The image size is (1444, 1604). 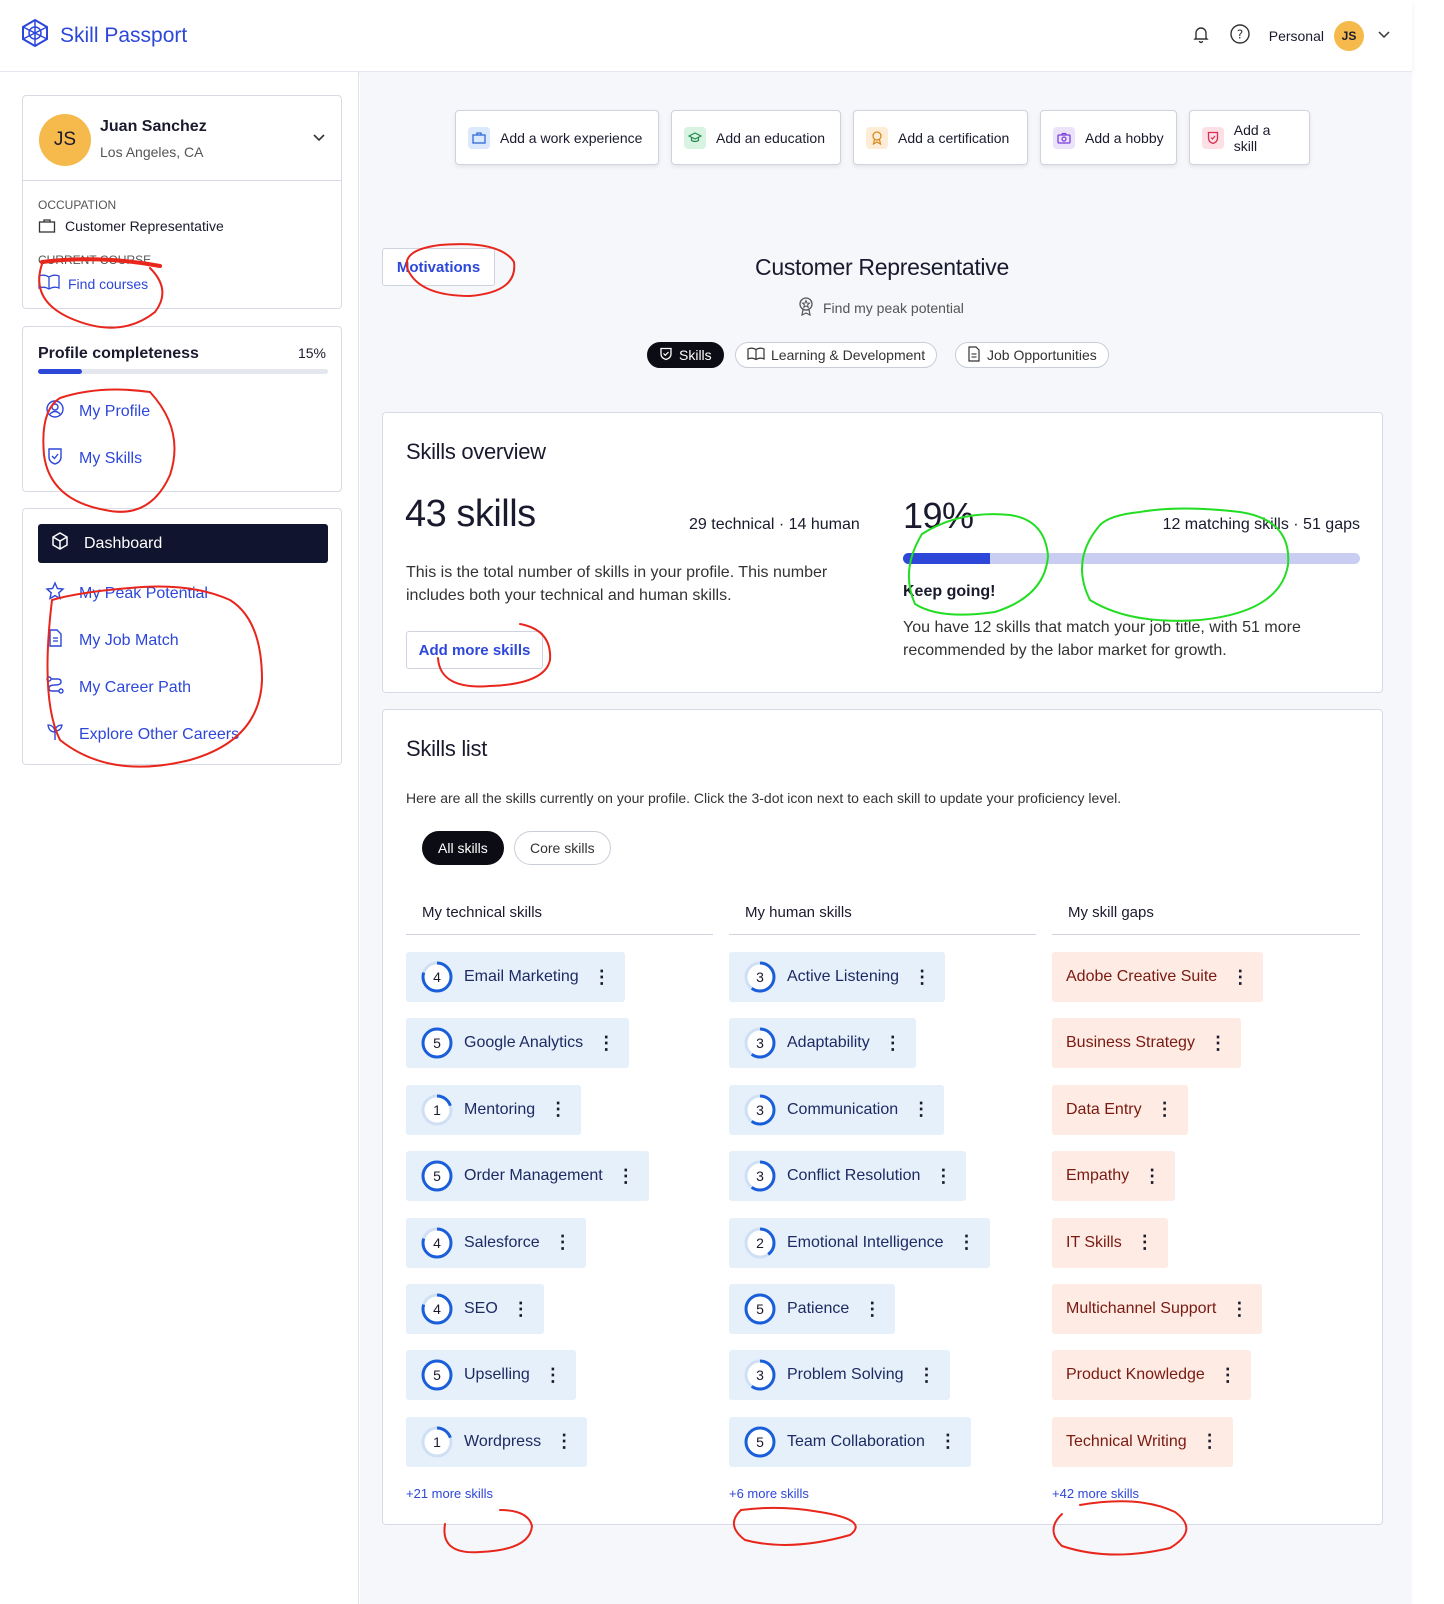 What do you see at coordinates (1095, 1493) in the screenshot?
I see `gaps-more-skills-link: +42 more skills` at bounding box center [1095, 1493].